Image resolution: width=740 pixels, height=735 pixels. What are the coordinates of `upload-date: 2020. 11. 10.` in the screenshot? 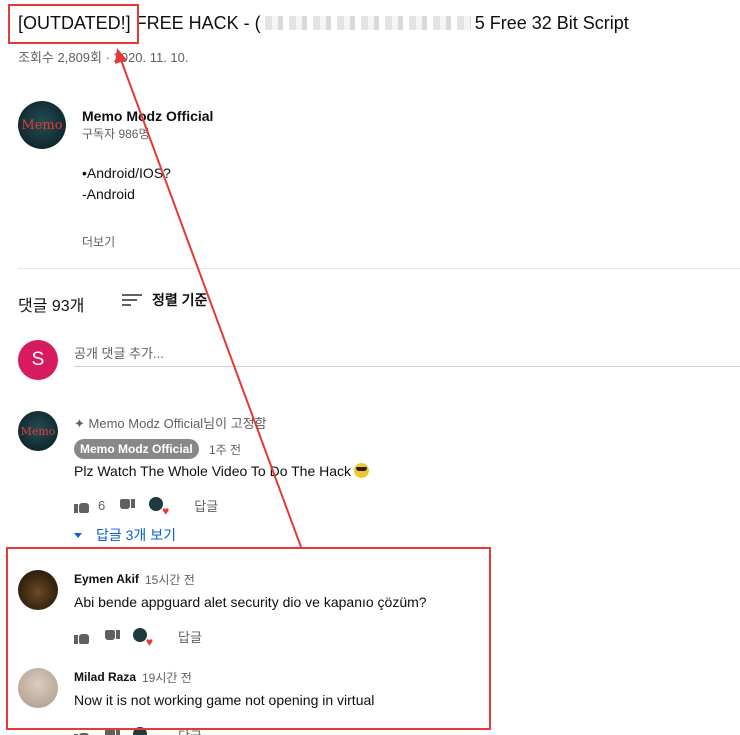 It's located at (151, 57).